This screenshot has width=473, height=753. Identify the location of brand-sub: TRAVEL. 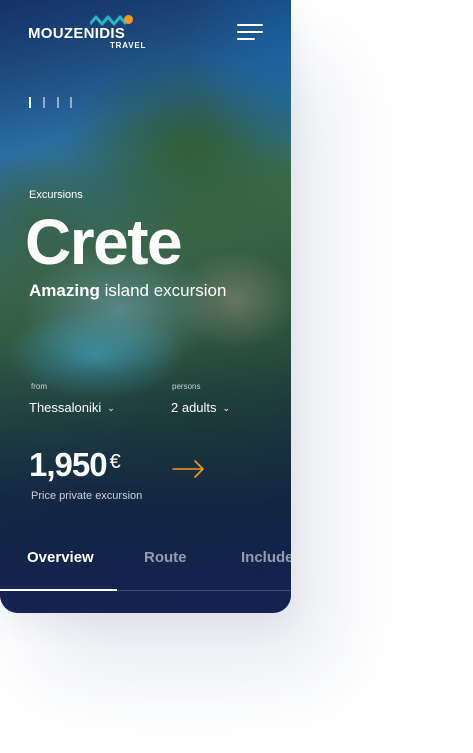
(128, 45).